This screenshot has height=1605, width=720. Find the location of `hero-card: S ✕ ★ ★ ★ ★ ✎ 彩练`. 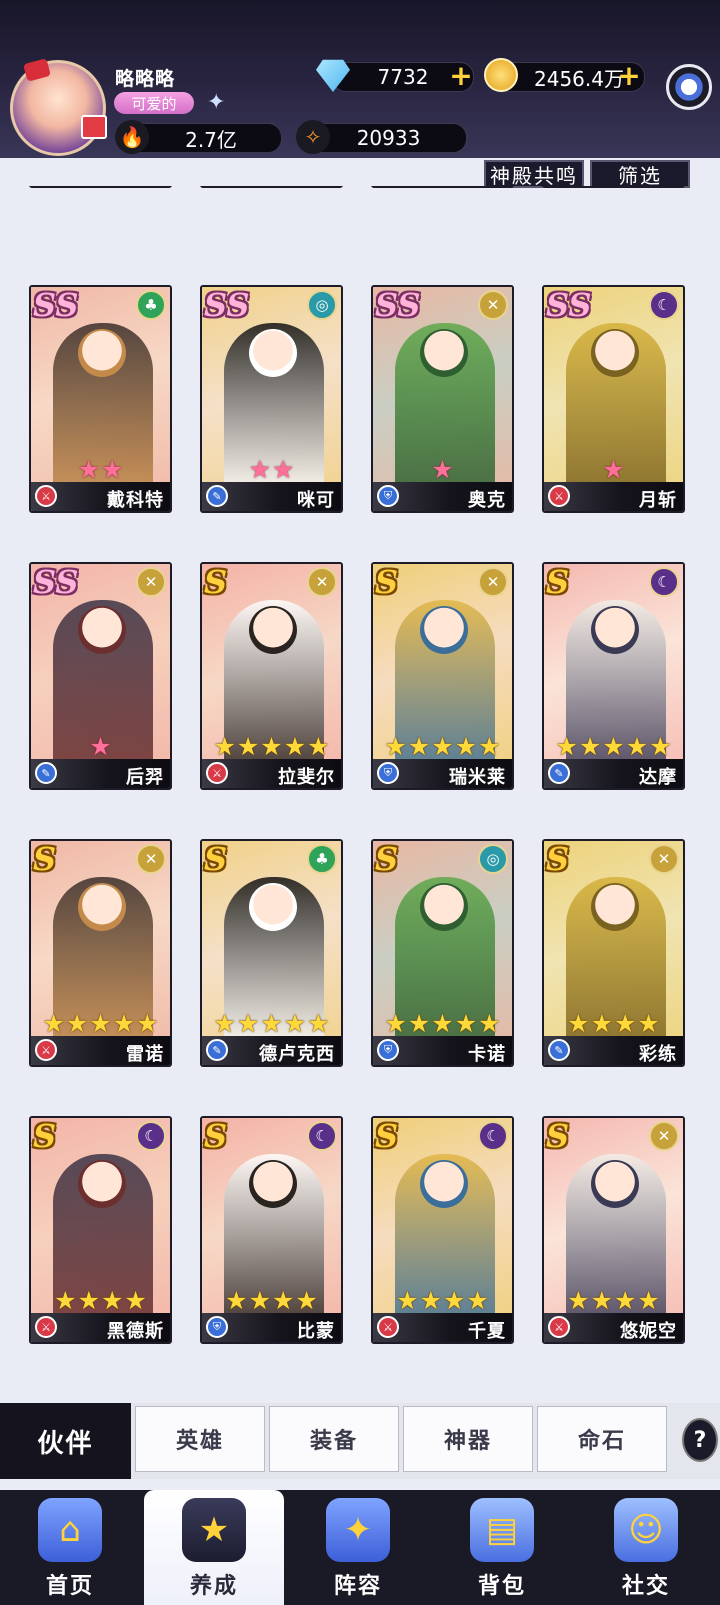

hero-card: S ✕ ★ ★ ★ ★ ✎ 彩练 is located at coordinates (613, 953).